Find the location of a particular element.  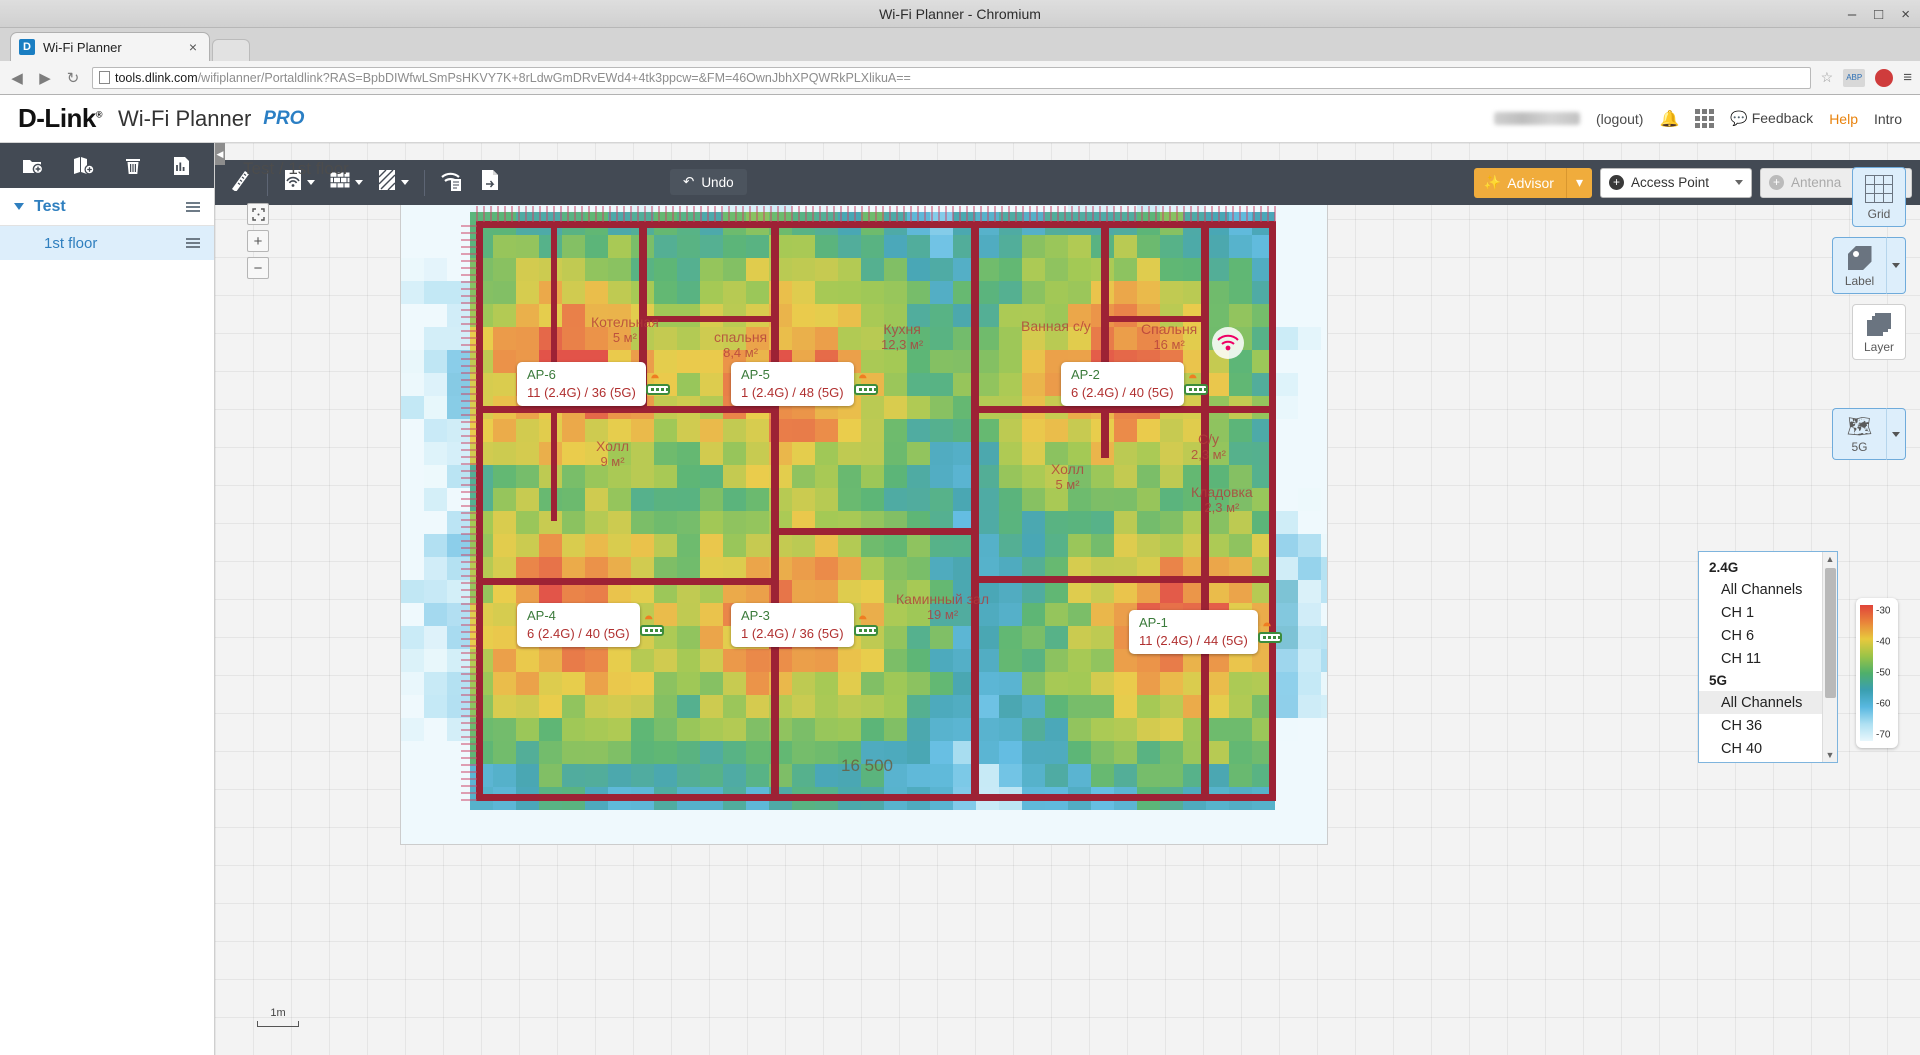

logout-link: (logout) is located at coordinates (1619, 119).